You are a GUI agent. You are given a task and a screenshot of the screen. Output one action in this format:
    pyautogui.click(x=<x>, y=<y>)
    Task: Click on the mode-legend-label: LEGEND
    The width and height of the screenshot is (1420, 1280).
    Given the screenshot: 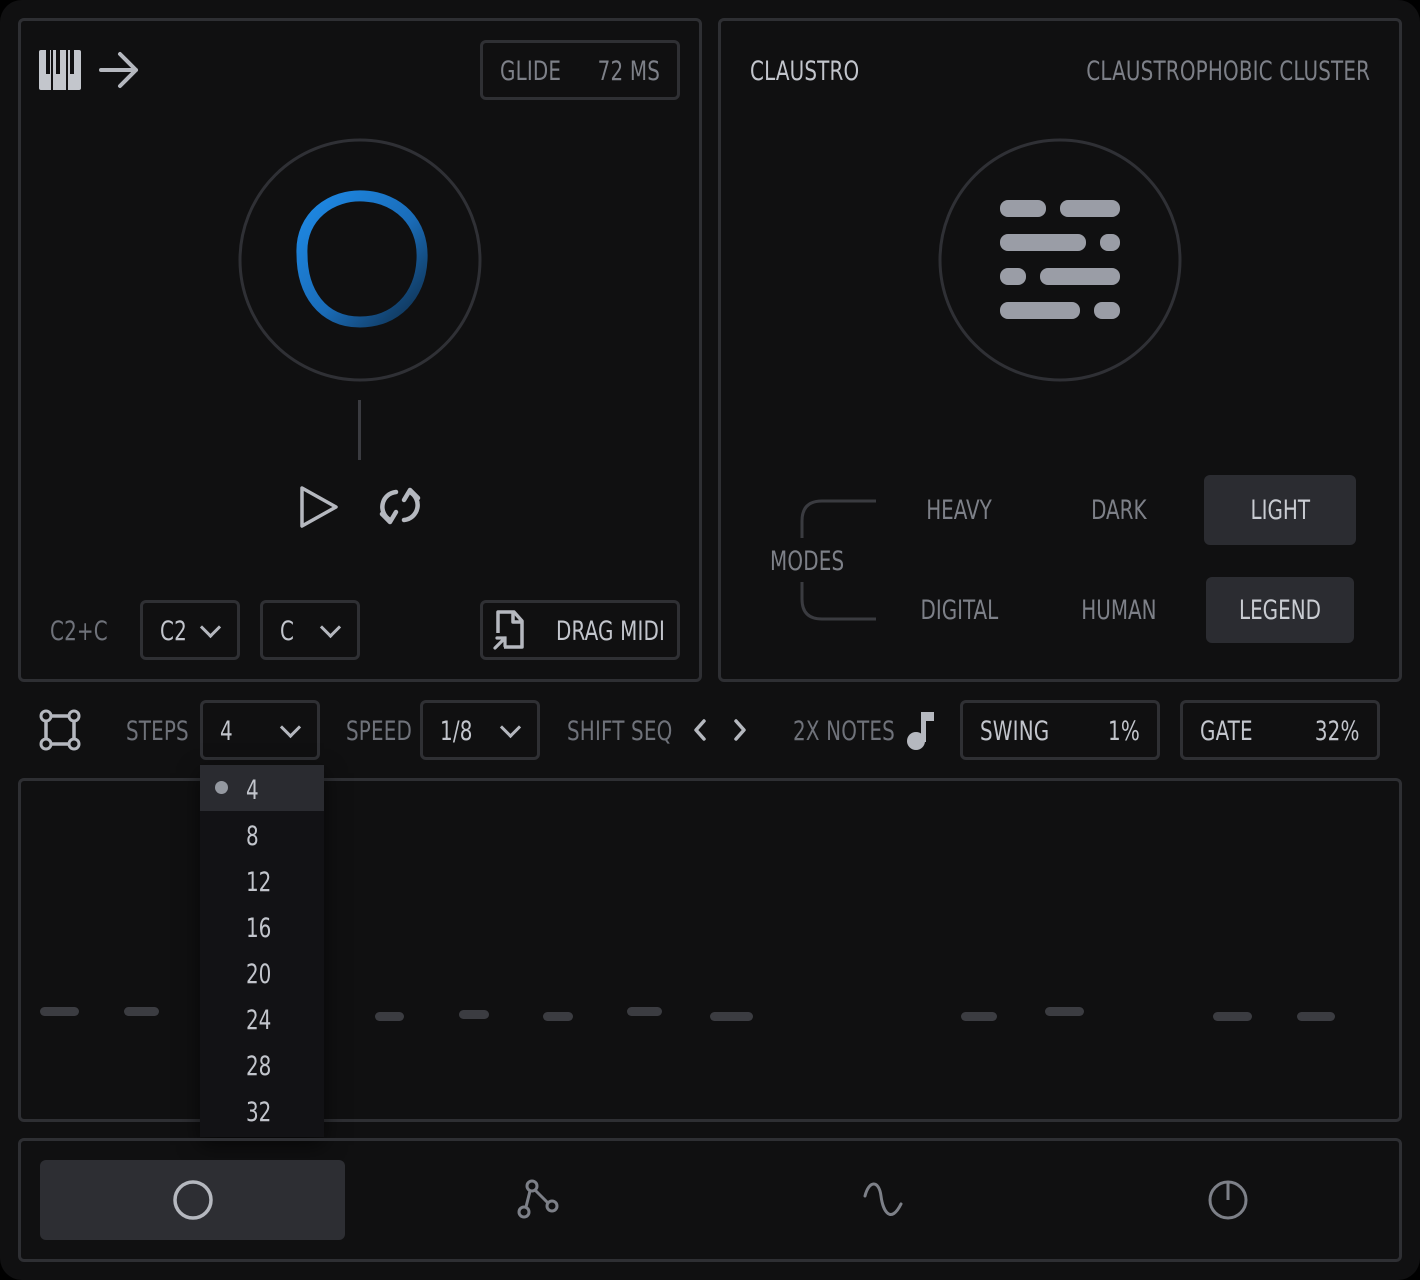 What is the action you would take?
    pyautogui.click(x=1280, y=610)
    